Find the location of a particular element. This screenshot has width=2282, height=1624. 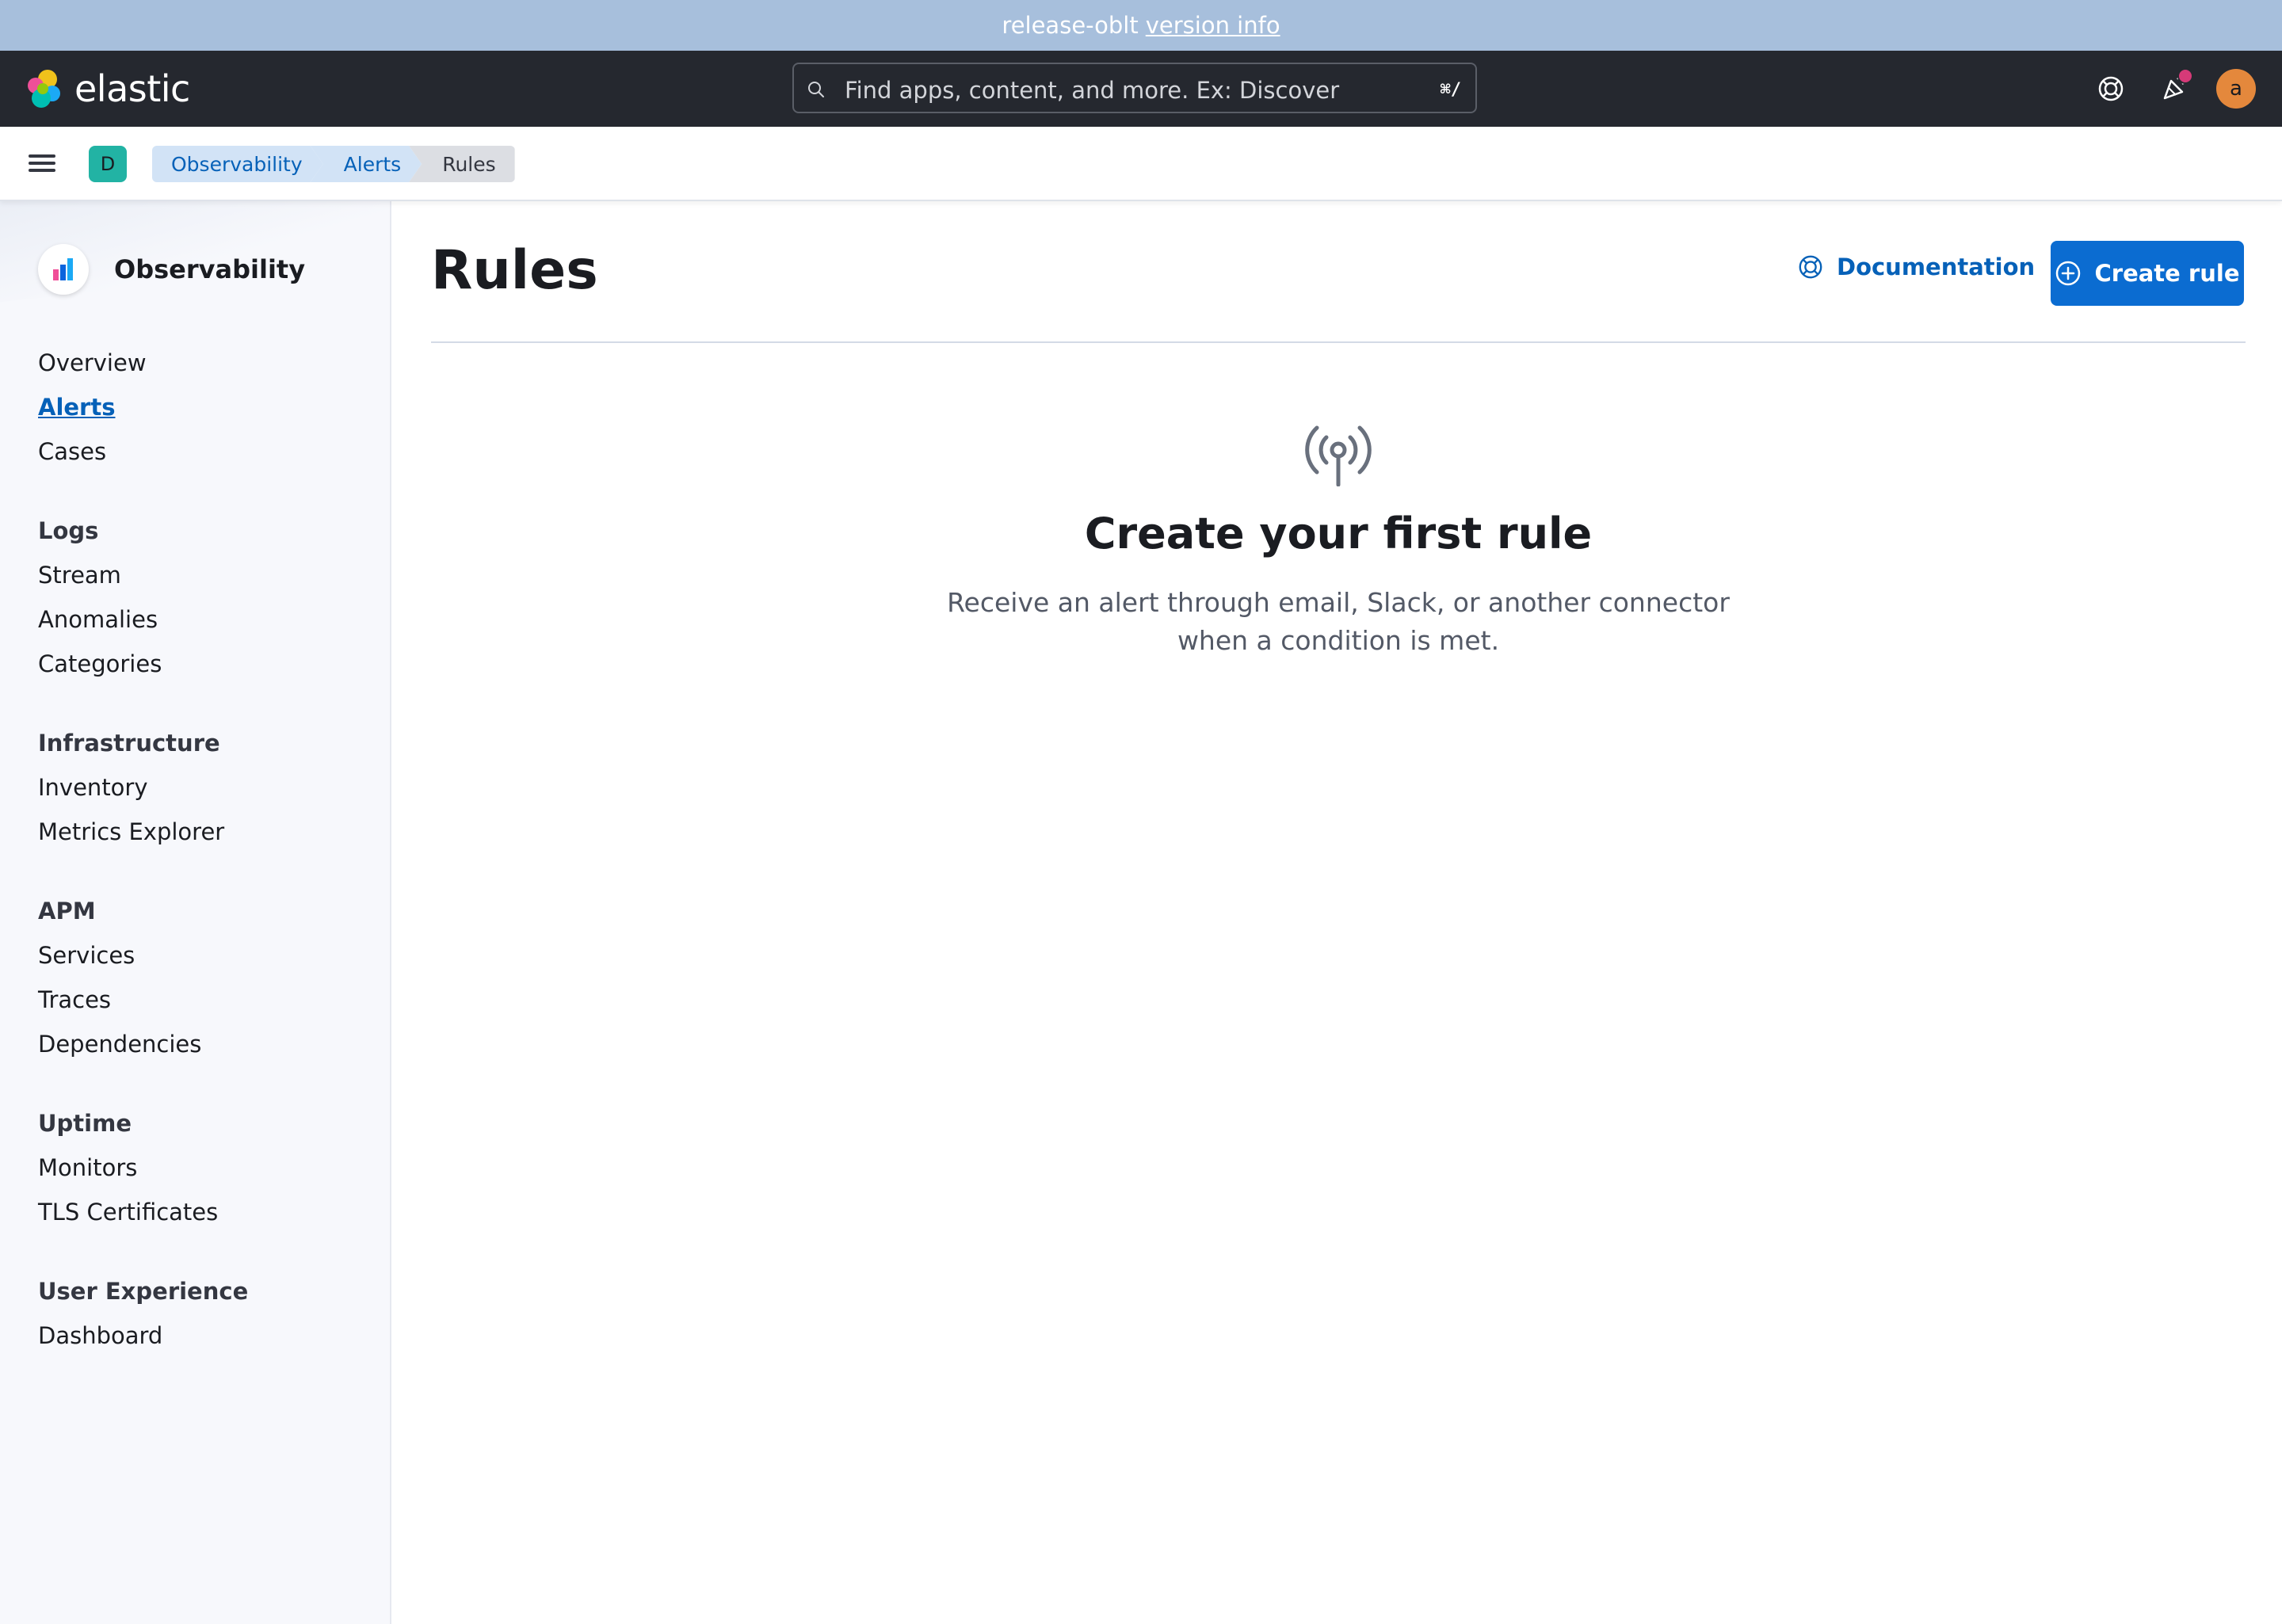

documentation-link: Documentation is located at coordinates (1916, 267).